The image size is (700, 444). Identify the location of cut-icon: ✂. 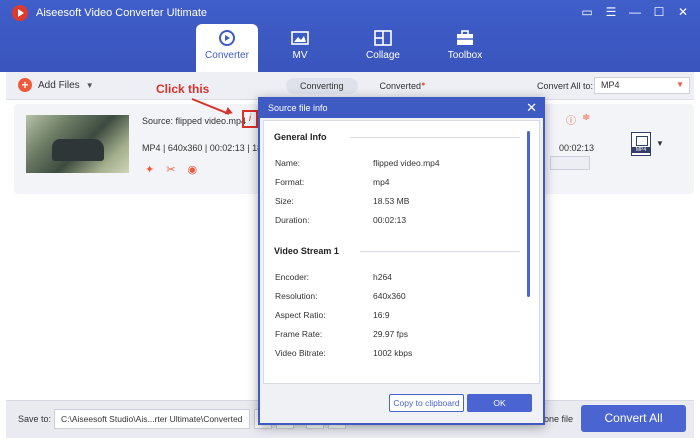
(170, 169).